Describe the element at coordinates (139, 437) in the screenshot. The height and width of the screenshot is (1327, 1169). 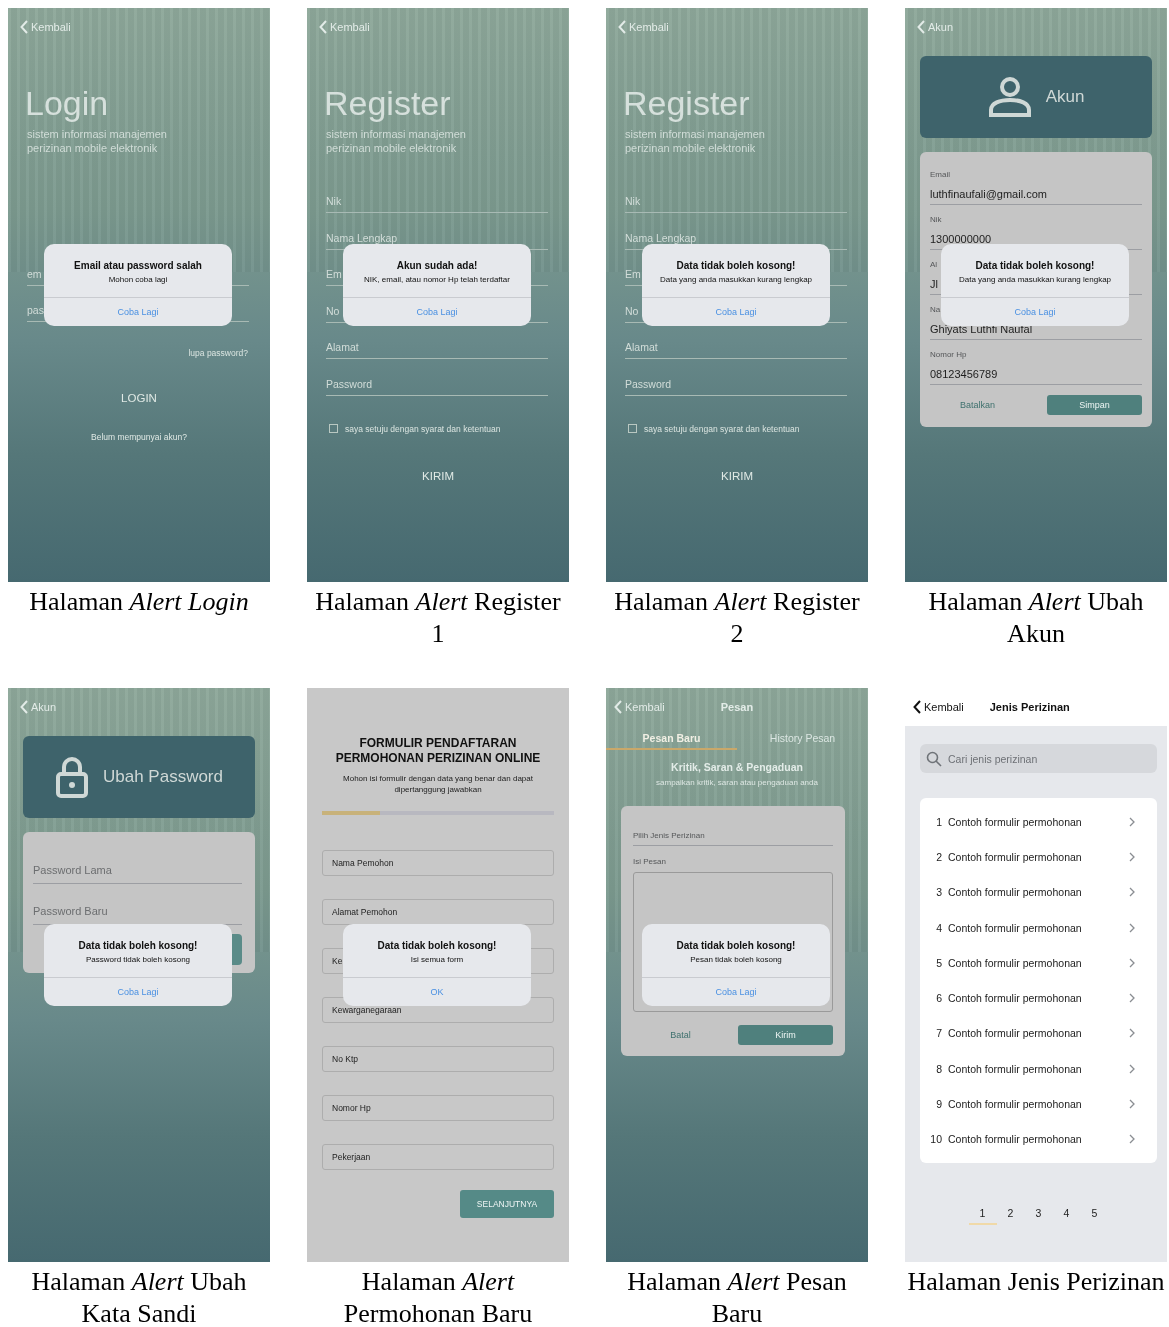
I see `signup-link: Belum mempunyai akun?` at that location.